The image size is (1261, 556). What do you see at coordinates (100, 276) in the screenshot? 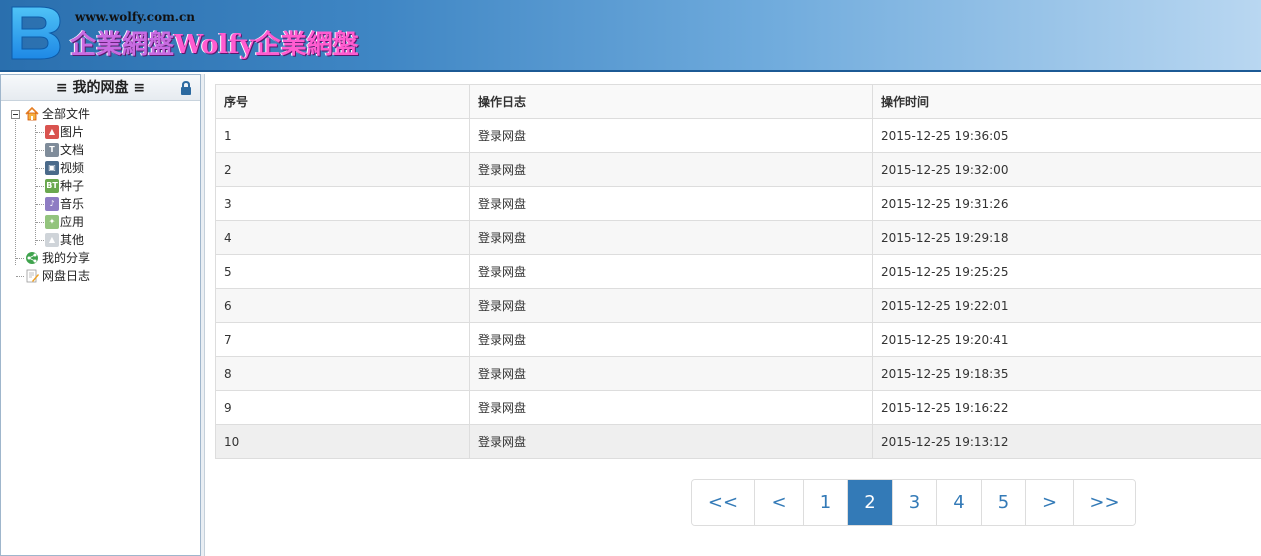
I see `tree-item-disk-log: 网盘日志` at bounding box center [100, 276].